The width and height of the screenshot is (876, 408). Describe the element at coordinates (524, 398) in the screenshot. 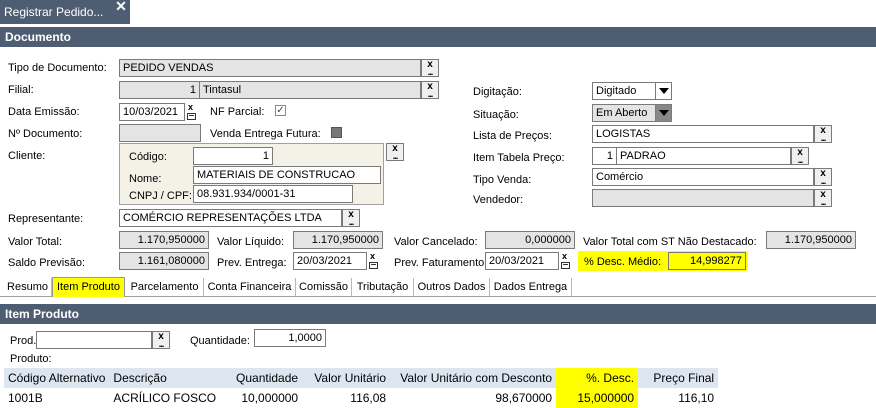

I see `cell-valor-unitario-desconto: 98,670000` at that location.